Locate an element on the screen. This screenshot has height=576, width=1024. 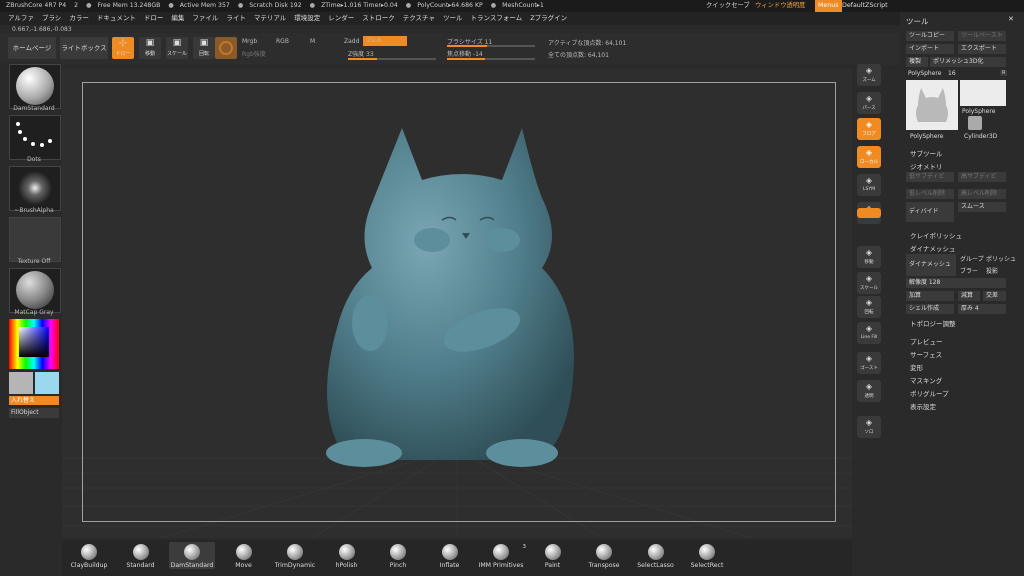
menu-item: ツール is located at coordinates (453, 18).